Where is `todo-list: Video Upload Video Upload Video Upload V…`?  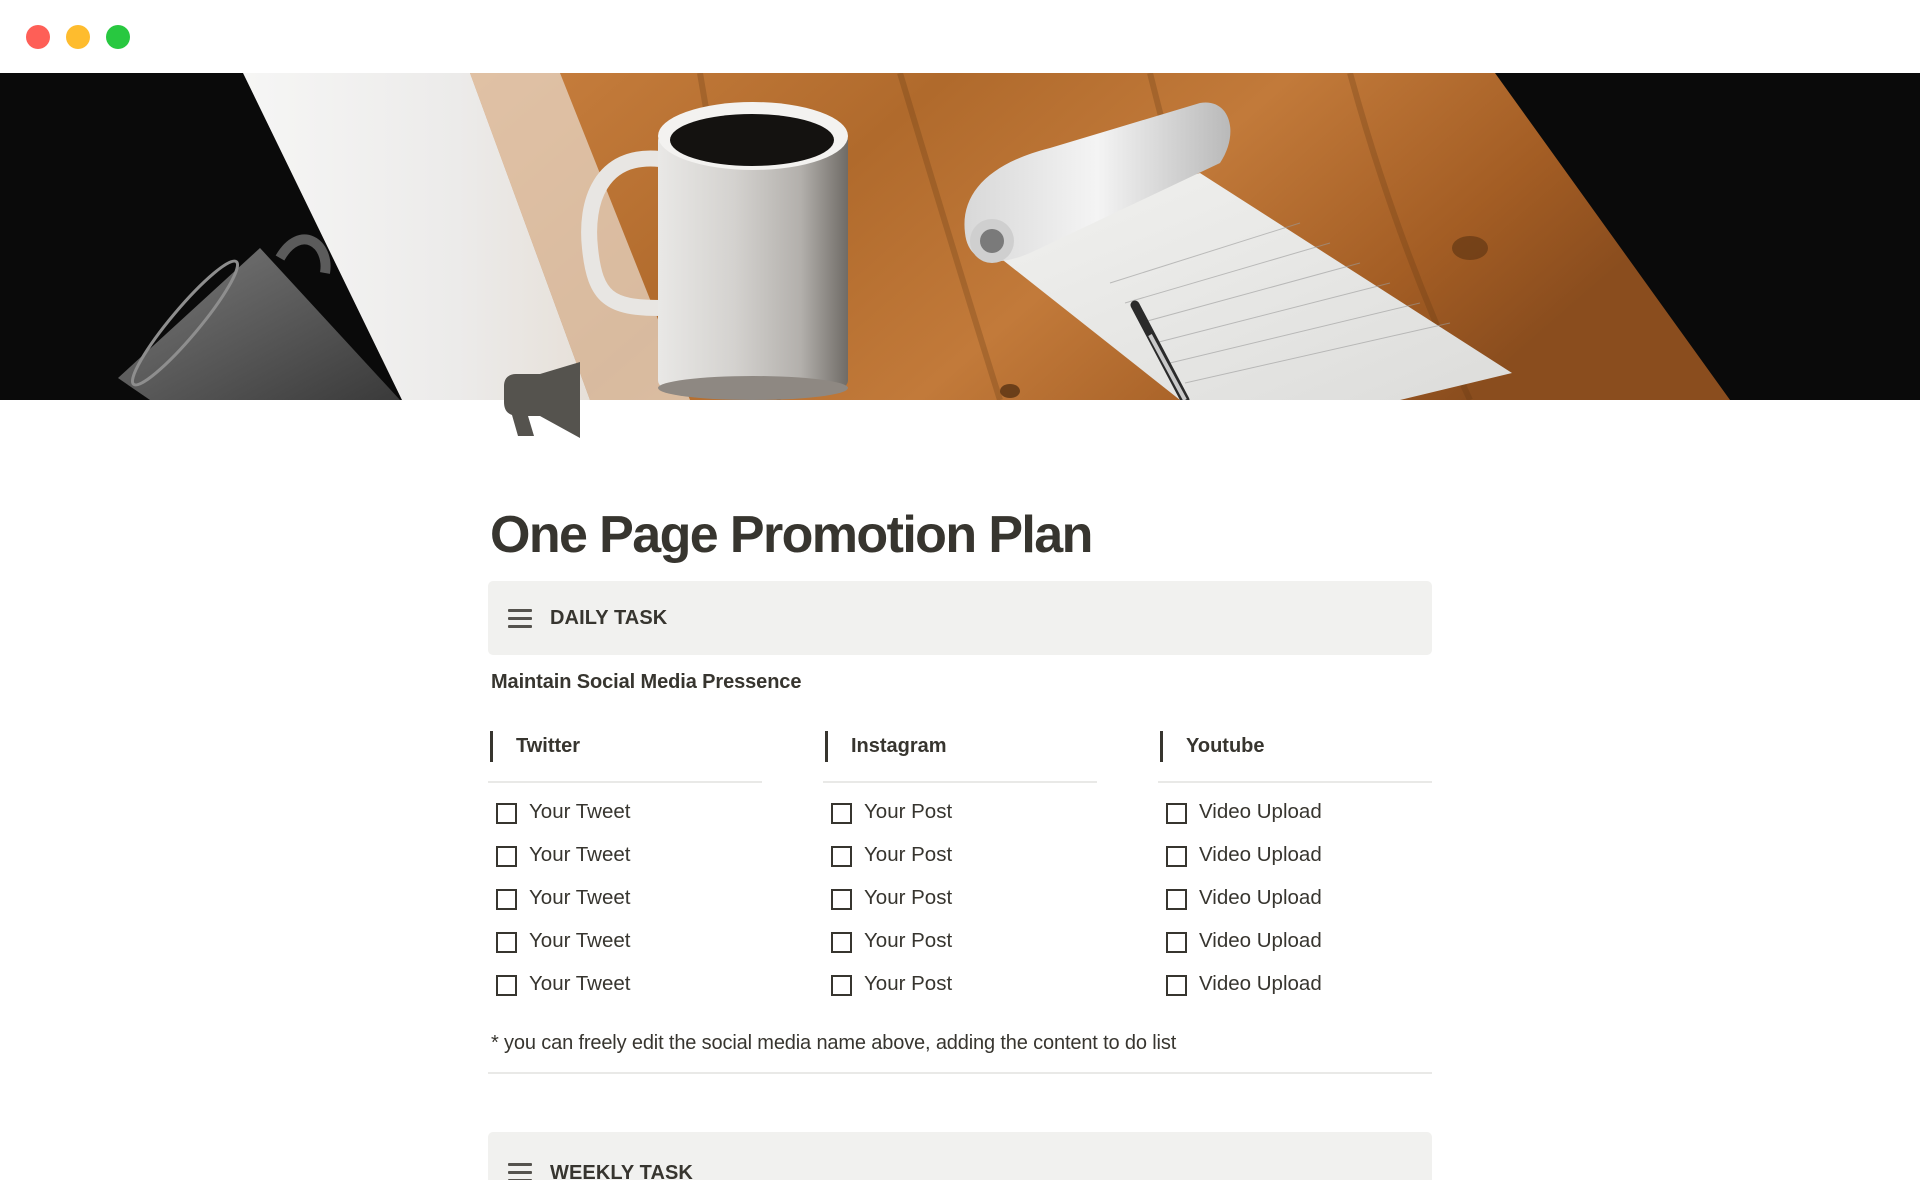 todo-list: Video Upload Video Upload Video Upload V… is located at coordinates (1295, 907).